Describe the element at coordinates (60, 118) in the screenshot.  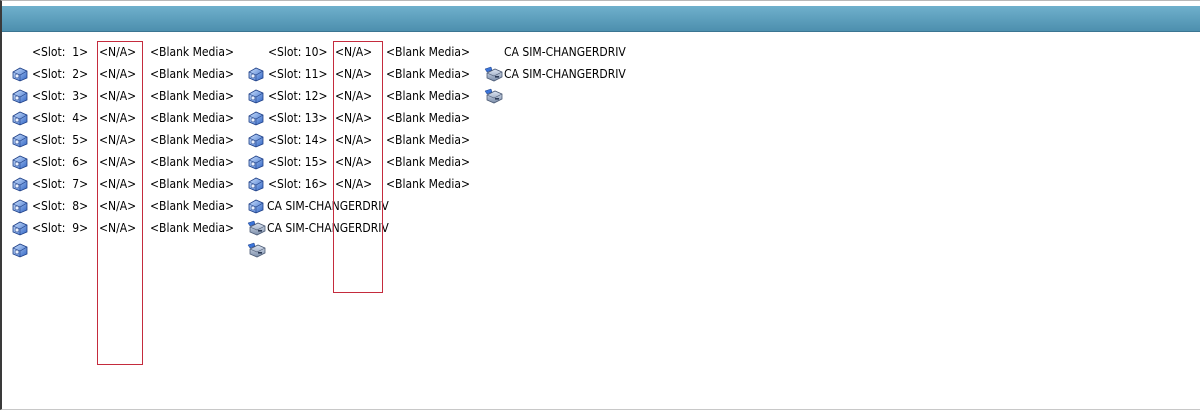
I see `slot-number: <Slot: 4>` at that location.